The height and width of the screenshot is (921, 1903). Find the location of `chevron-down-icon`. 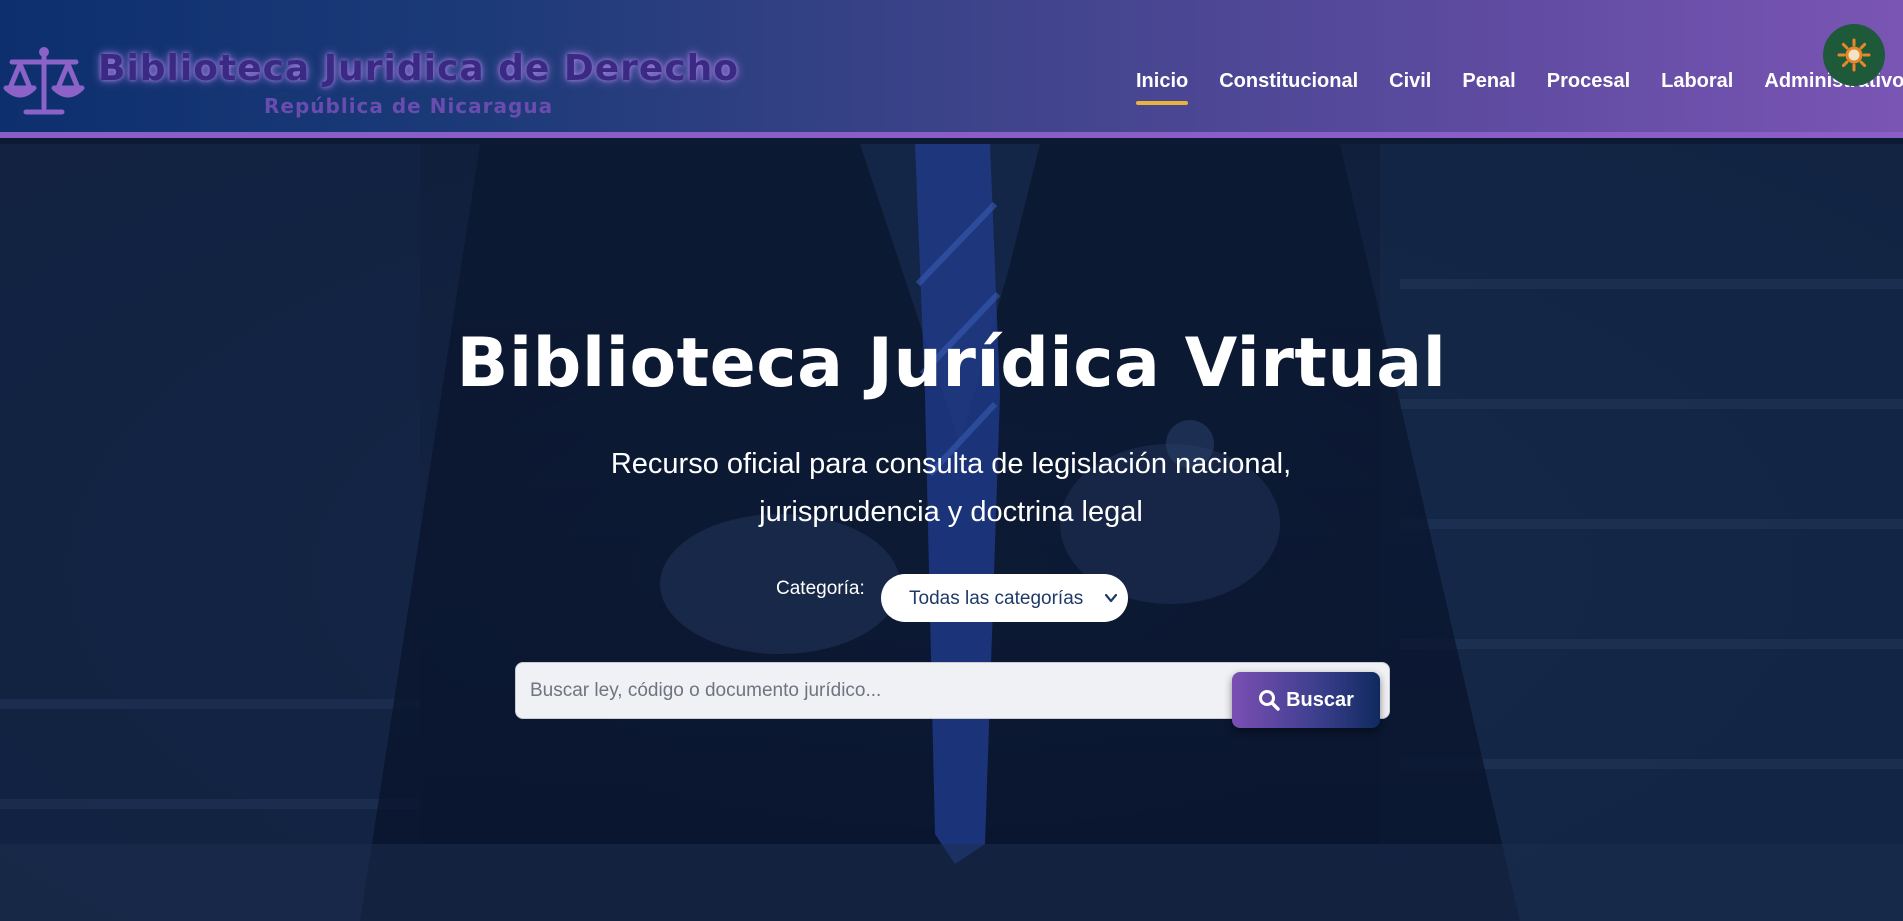

chevron-down-icon is located at coordinates (1111, 598).